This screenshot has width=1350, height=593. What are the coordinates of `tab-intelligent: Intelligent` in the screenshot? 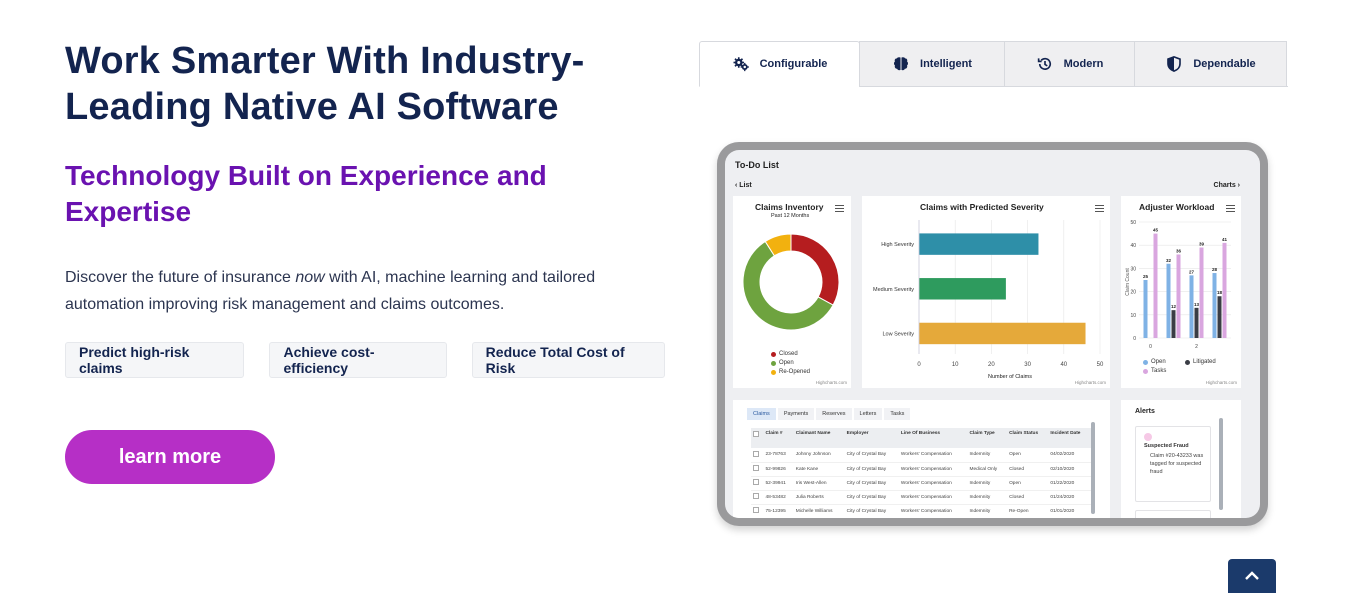 It's located at (932, 64).